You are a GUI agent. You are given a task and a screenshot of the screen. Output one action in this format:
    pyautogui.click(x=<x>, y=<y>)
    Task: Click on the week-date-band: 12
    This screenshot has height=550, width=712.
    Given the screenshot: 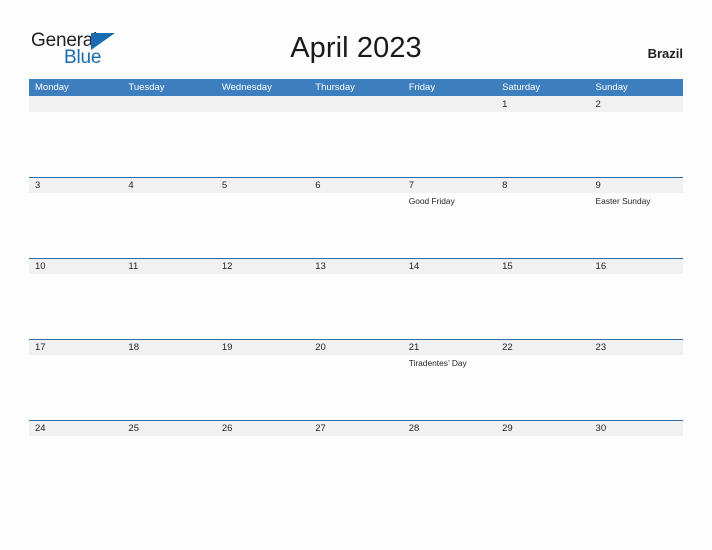 What is the action you would take?
    pyautogui.click(x=356, y=104)
    